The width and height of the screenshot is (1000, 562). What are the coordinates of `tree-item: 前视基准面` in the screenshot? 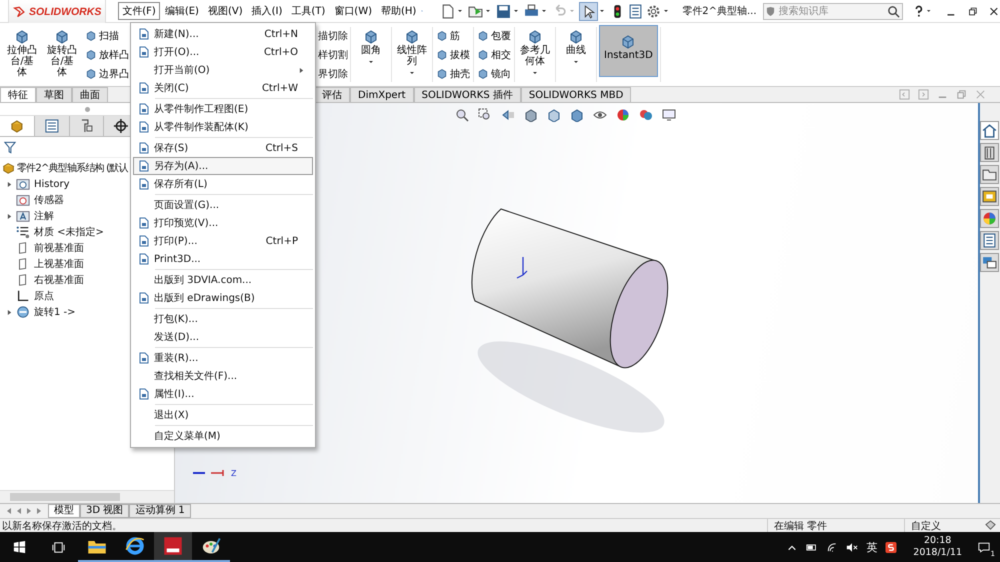 It's located at (59, 248).